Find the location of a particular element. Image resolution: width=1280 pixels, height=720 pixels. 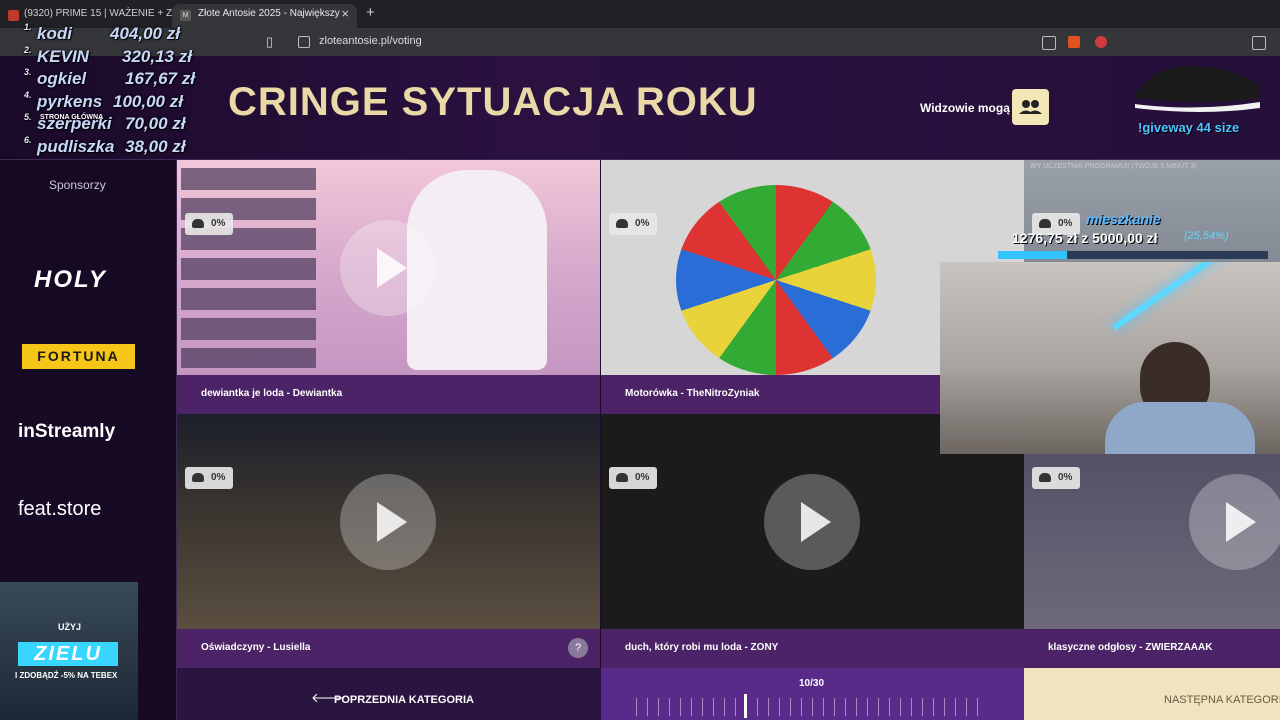

donation-amount: 320,13 zł is located at coordinates (157, 56).